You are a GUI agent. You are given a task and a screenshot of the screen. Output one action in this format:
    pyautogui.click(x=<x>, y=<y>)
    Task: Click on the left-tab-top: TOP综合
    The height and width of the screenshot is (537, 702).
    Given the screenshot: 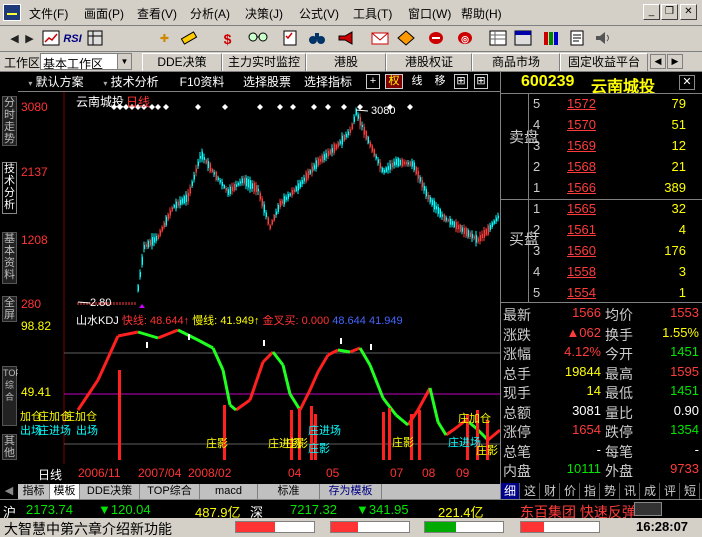 What is the action you would take?
    pyautogui.click(x=11, y=396)
    